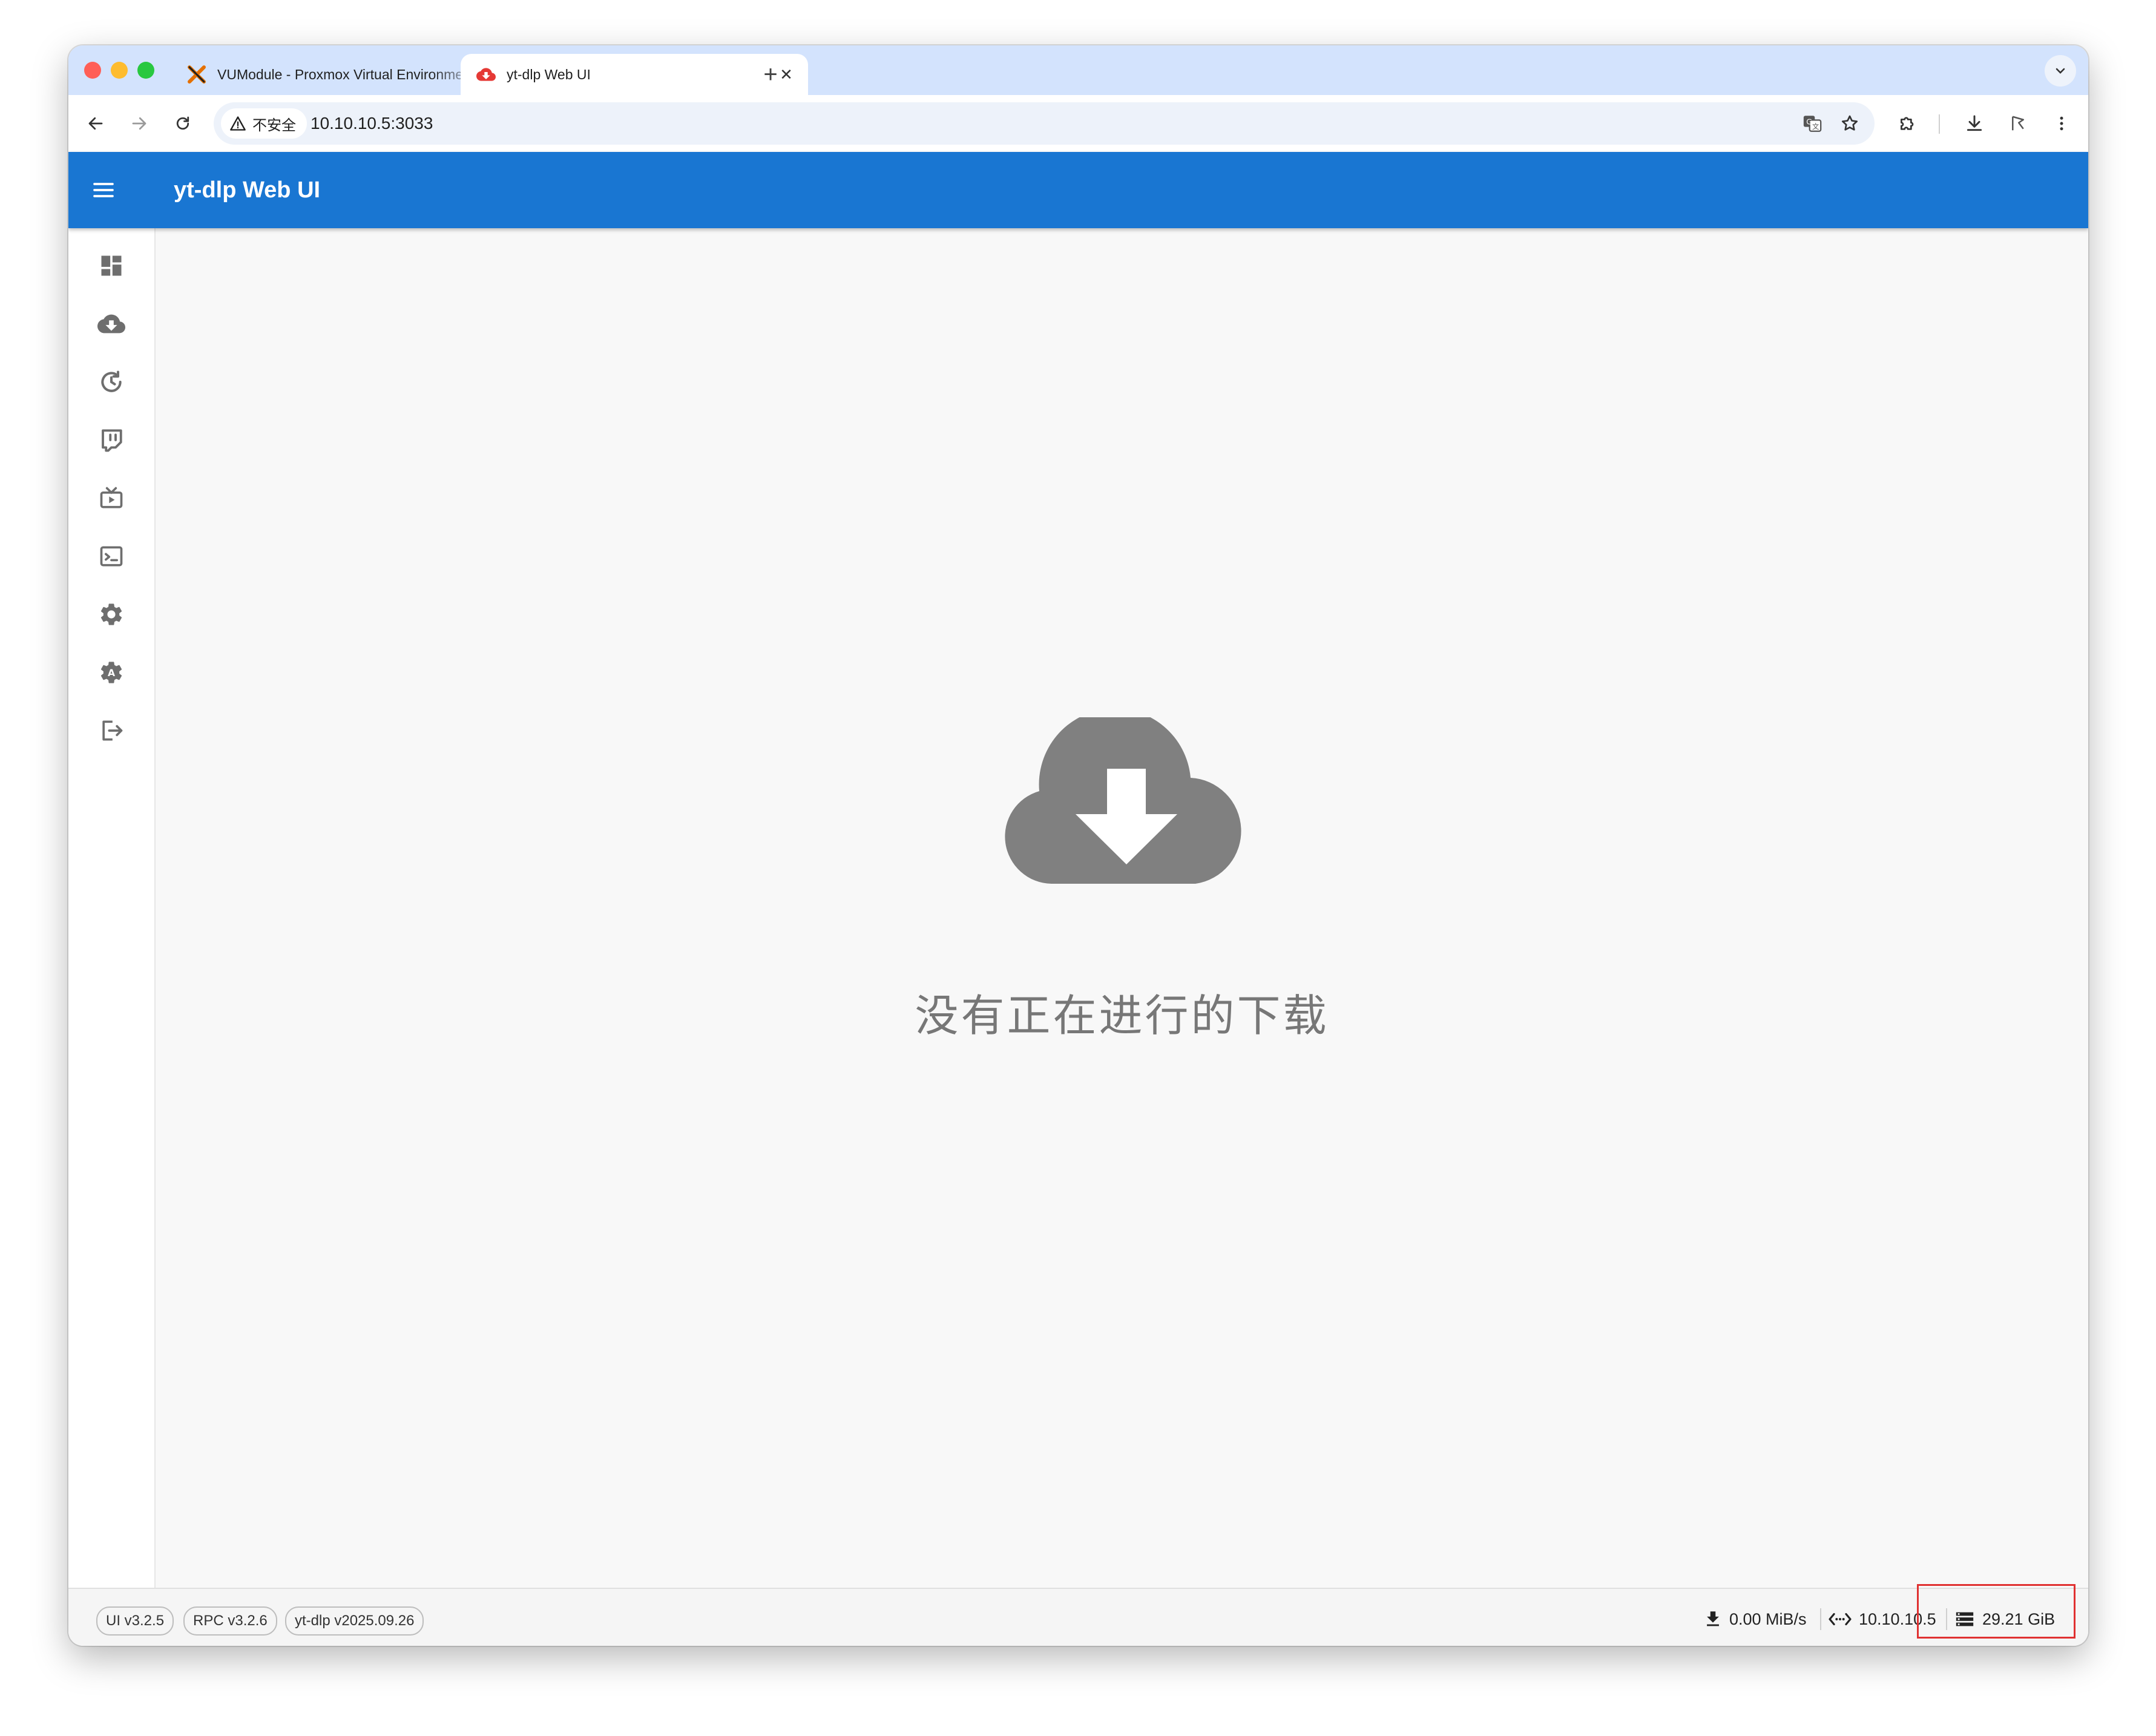 This screenshot has height=1736, width=2156. I want to click on logout-icon, so click(112, 730).